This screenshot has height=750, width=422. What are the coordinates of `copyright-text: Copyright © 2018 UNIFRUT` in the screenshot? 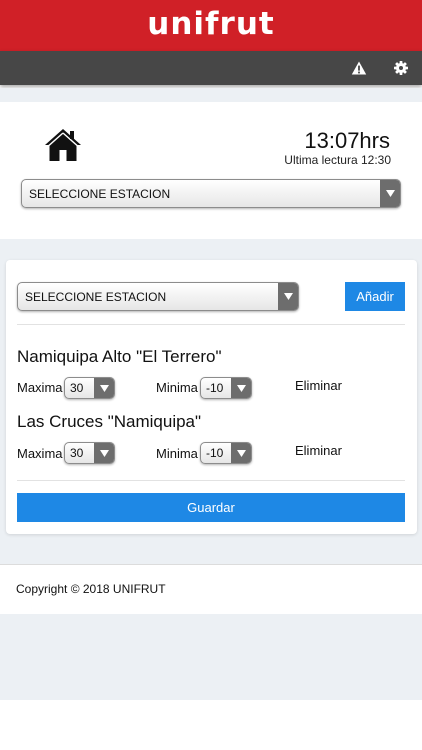 It's located at (91, 589).